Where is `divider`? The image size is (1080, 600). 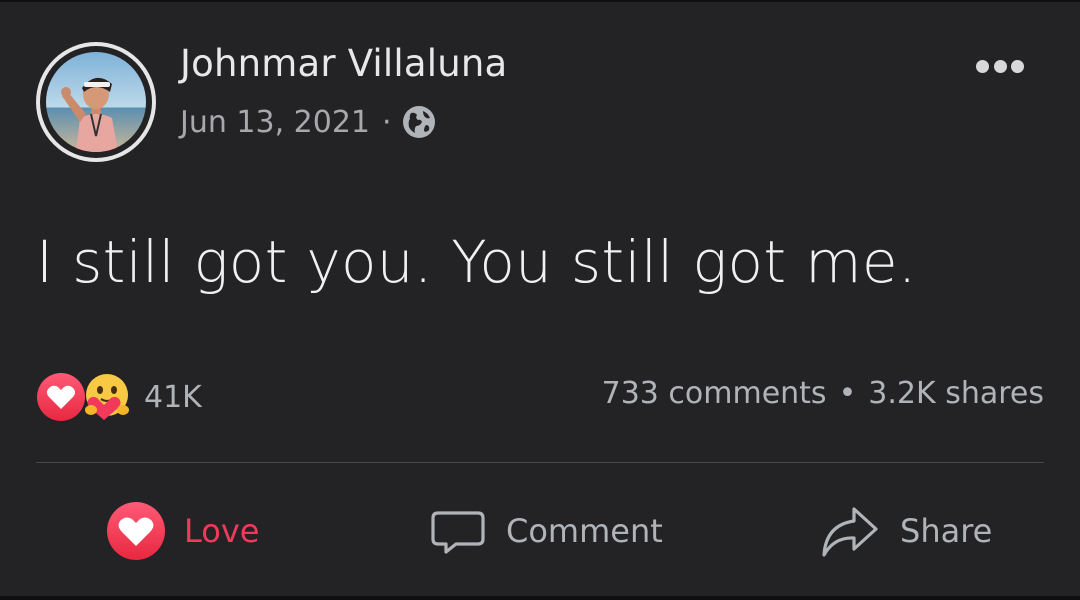
divider is located at coordinates (540, 462).